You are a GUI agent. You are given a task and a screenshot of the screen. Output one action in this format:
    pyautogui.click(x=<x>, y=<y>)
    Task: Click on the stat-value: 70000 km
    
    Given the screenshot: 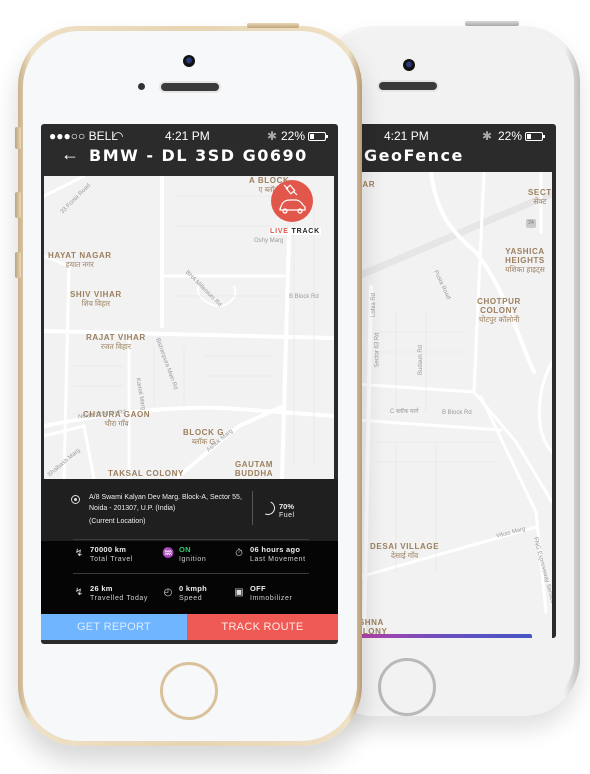 What is the action you would take?
    pyautogui.click(x=108, y=549)
    